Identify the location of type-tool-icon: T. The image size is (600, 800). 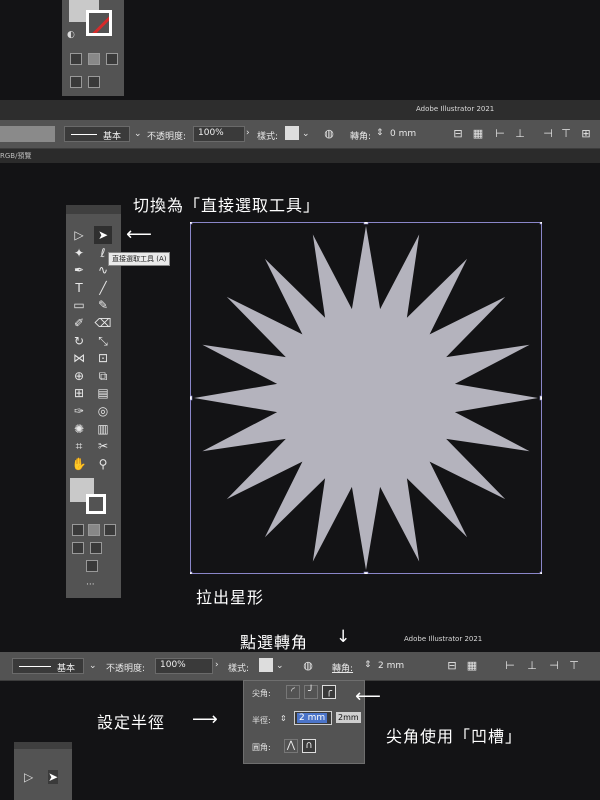
(79, 288).